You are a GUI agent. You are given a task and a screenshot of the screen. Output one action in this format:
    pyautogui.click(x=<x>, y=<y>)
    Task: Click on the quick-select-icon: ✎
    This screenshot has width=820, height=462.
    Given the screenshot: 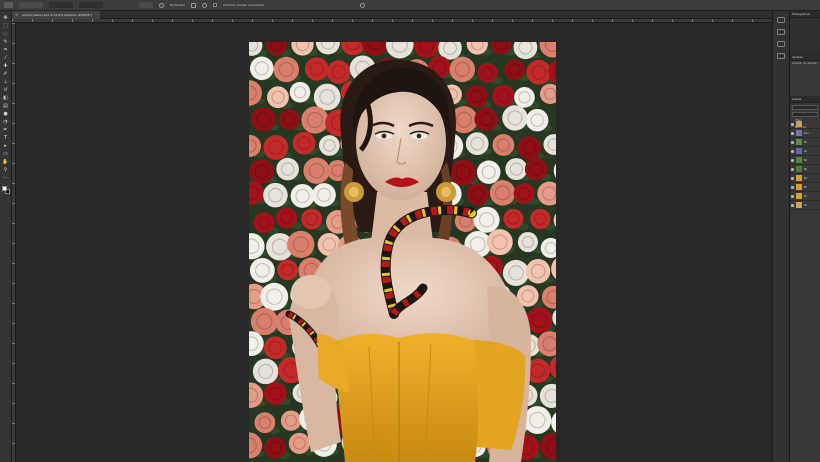 What is the action you would take?
    pyautogui.click(x=5, y=42)
    